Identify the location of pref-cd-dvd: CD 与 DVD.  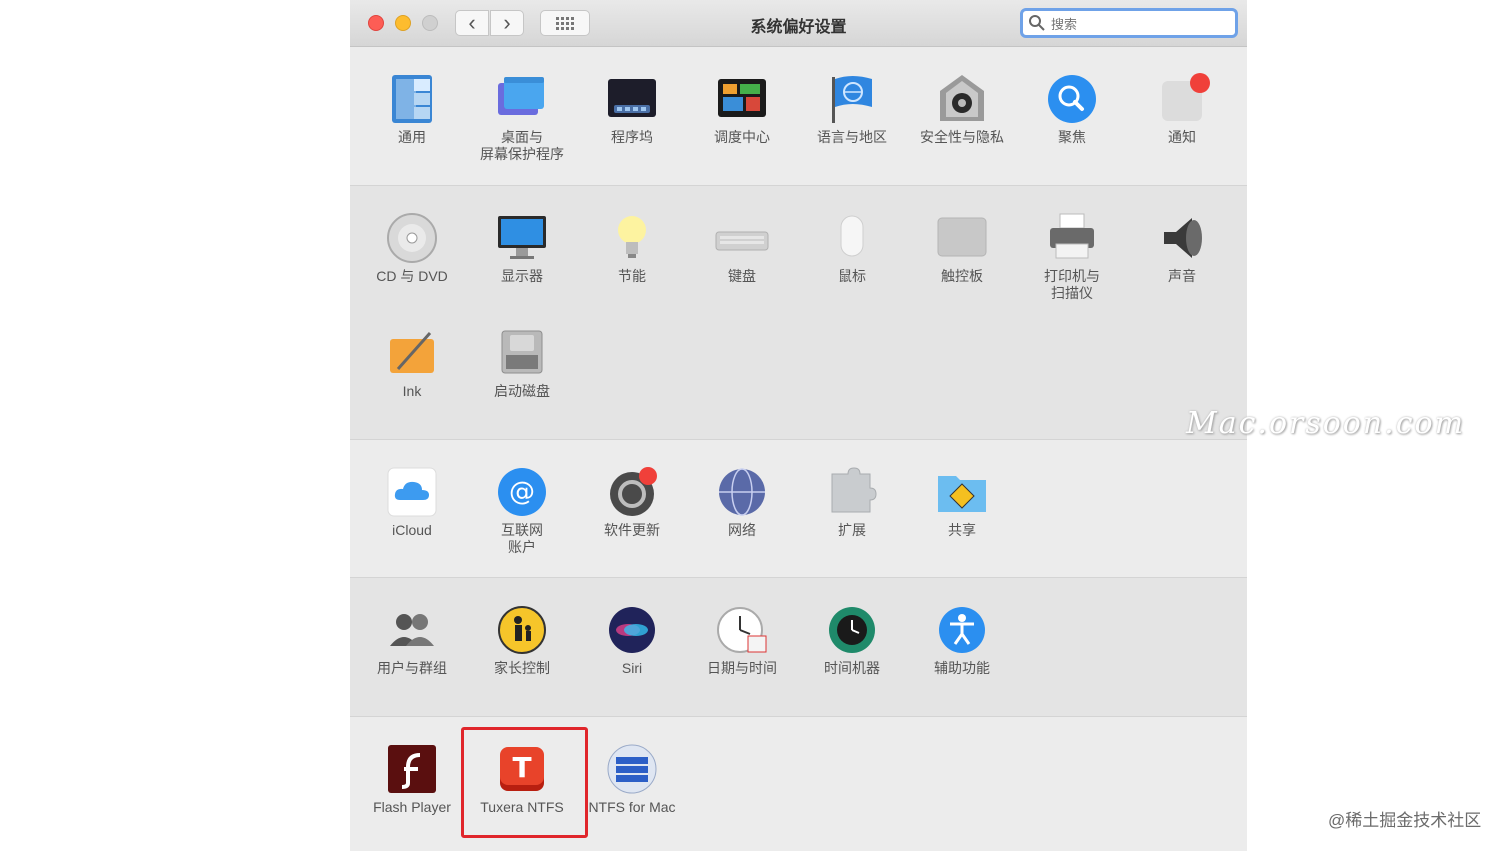
(412, 247).